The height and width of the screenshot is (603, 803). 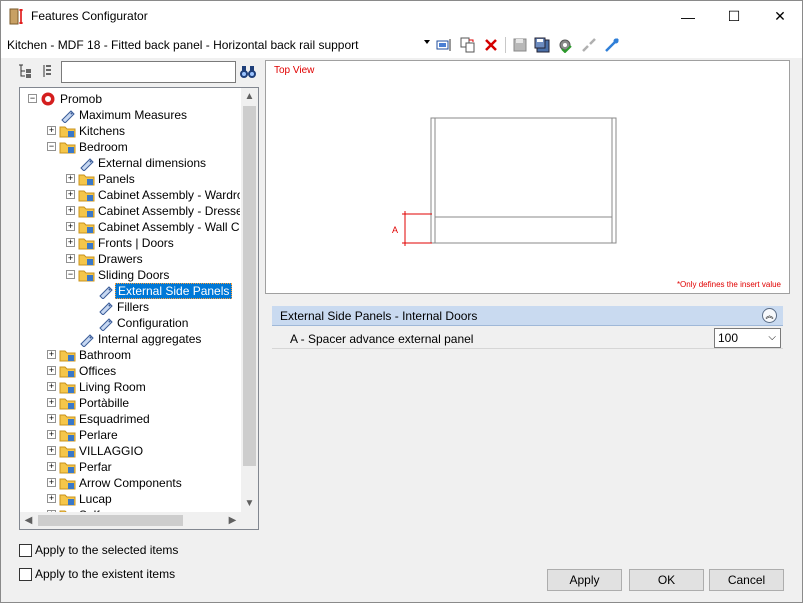 What do you see at coordinates (520, 45) in the screenshot?
I see `save-icon` at bounding box center [520, 45].